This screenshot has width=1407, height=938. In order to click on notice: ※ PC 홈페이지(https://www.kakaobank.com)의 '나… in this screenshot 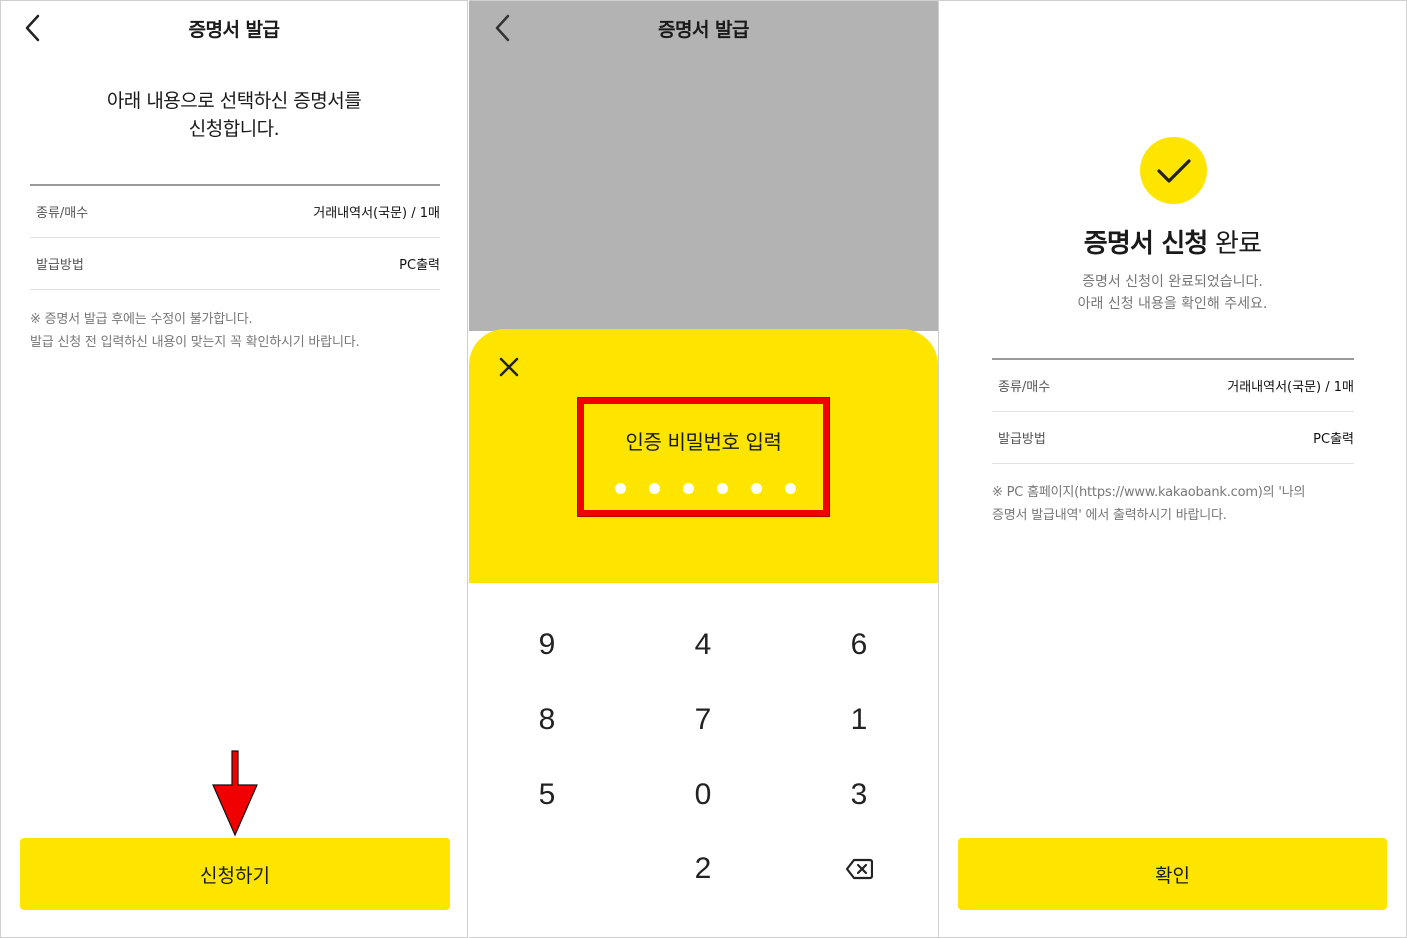, I will do `click(1148, 504)`.